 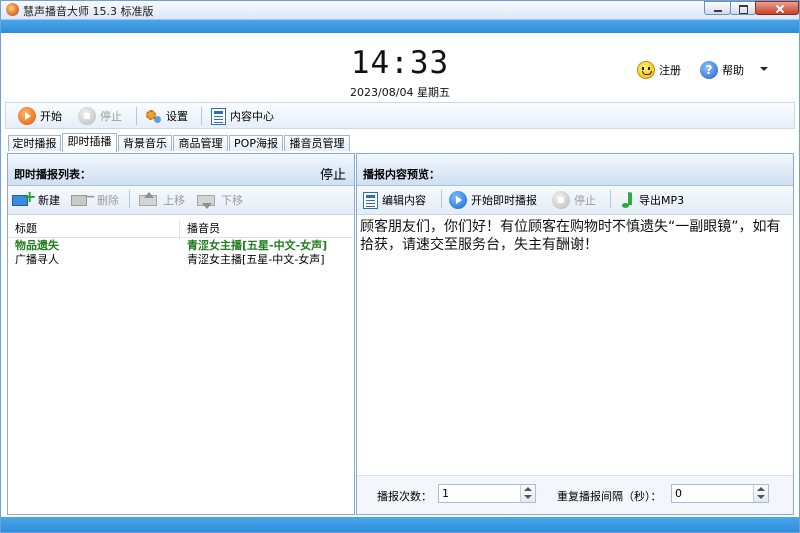 I want to click on stop-instant-label: 停止, so click(x=585, y=200).